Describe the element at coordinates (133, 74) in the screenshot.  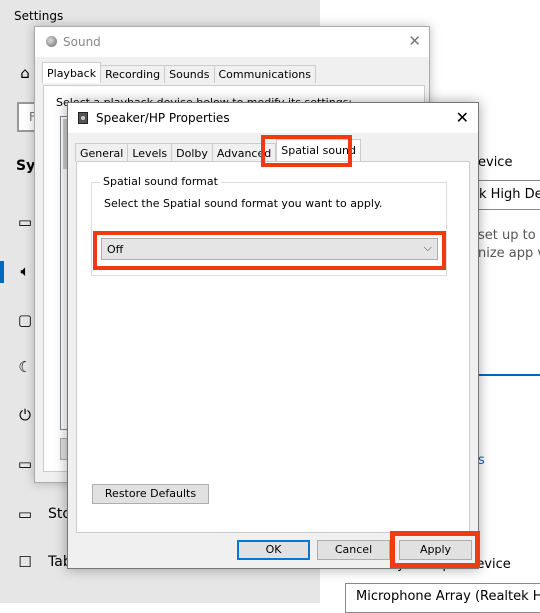
I see `tab-recording: Recording` at that location.